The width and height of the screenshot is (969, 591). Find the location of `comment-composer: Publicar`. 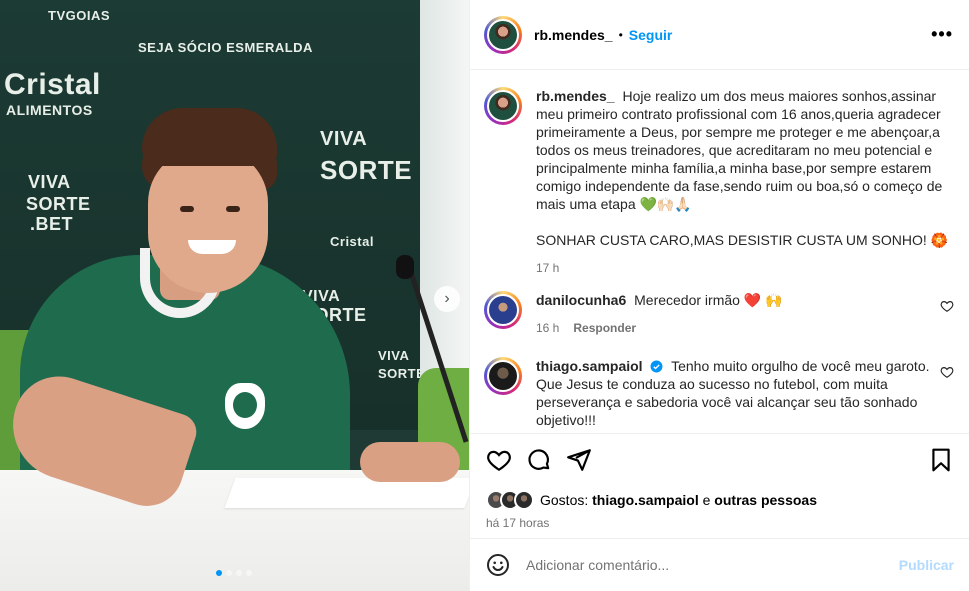

comment-composer: Publicar is located at coordinates (719, 564).